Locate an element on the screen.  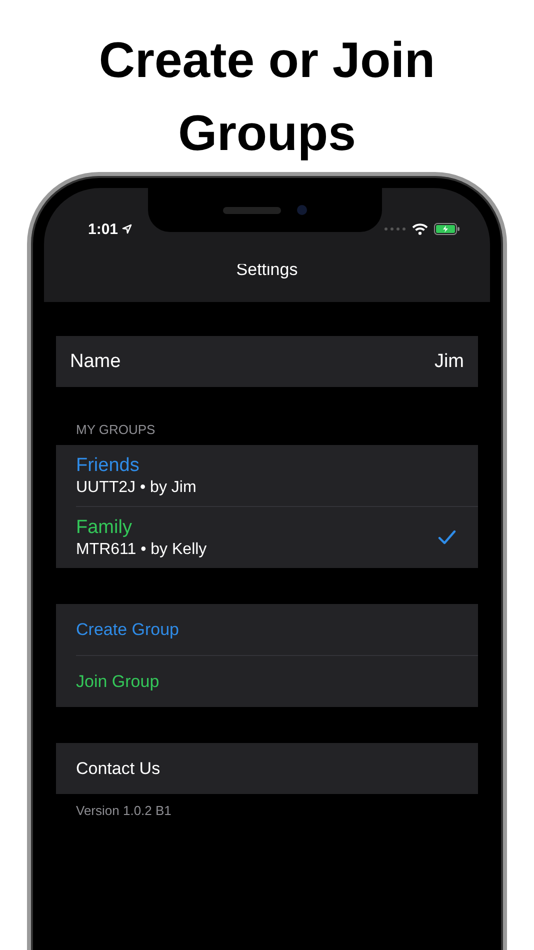
version-text: Version 1.0.2 B1 is located at coordinates (123, 811).